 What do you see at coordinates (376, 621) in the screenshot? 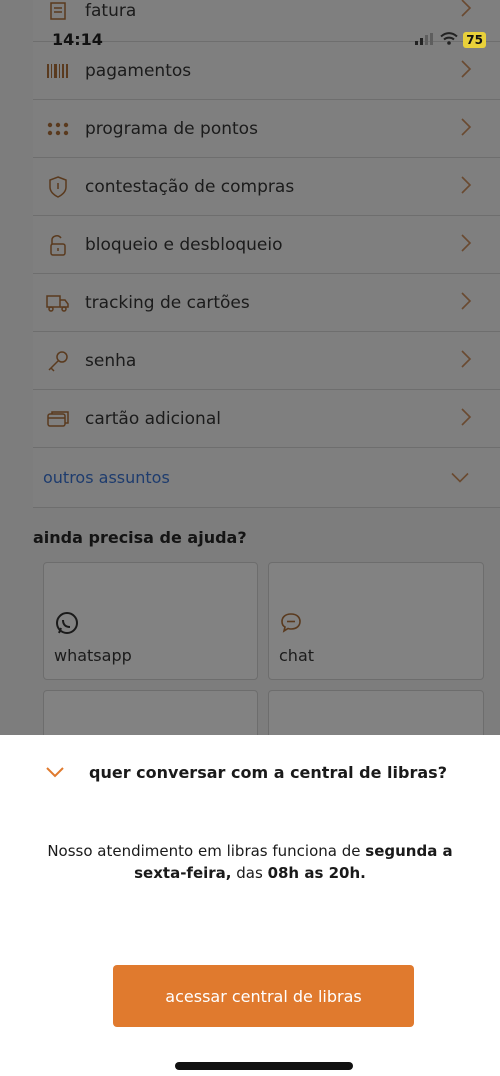
I see `chat-card: chat` at bounding box center [376, 621].